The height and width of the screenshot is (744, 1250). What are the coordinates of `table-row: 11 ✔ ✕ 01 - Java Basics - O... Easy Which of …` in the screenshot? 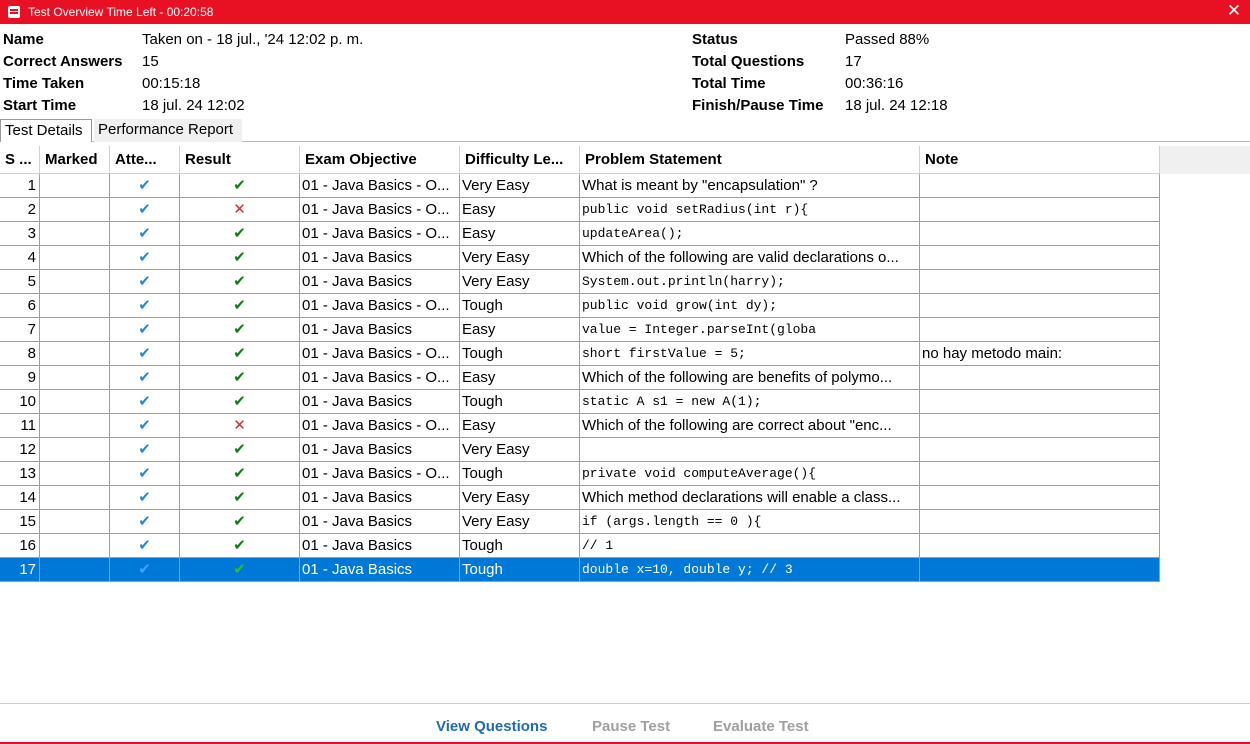 It's located at (580, 426).